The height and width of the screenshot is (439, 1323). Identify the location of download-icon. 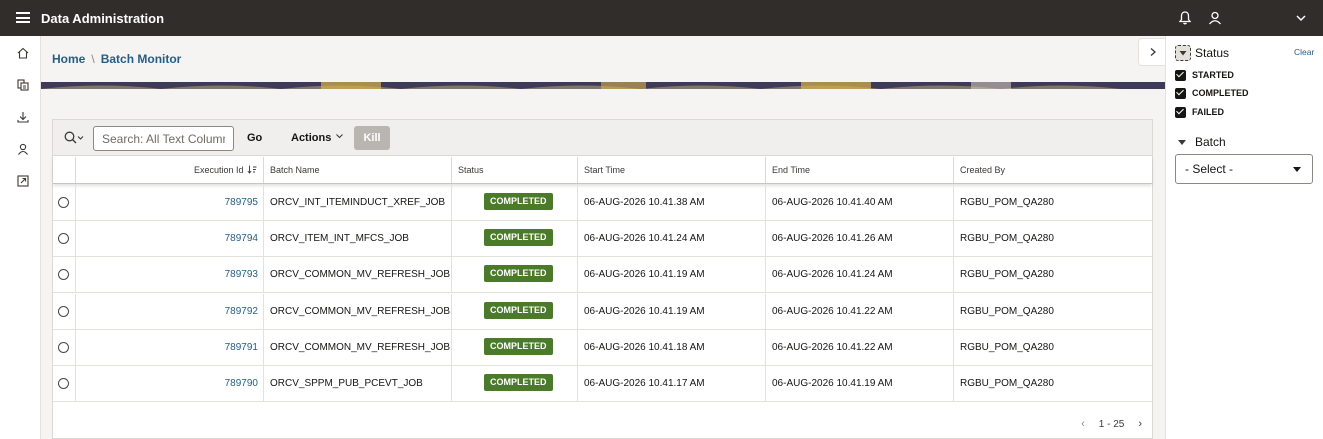
(23, 117).